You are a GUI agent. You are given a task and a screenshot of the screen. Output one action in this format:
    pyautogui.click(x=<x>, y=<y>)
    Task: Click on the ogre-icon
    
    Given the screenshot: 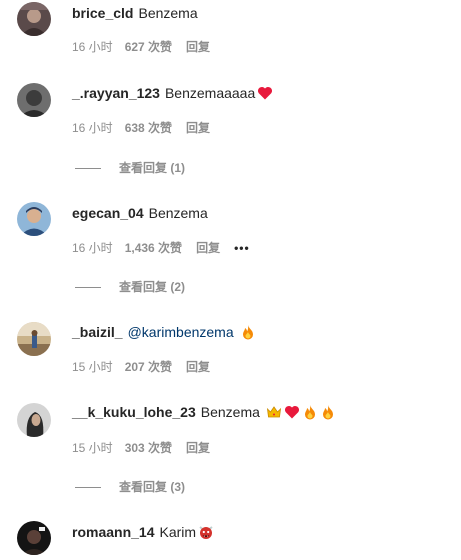 What is the action you would take?
    pyautogui.click(x=206, y=532)
    